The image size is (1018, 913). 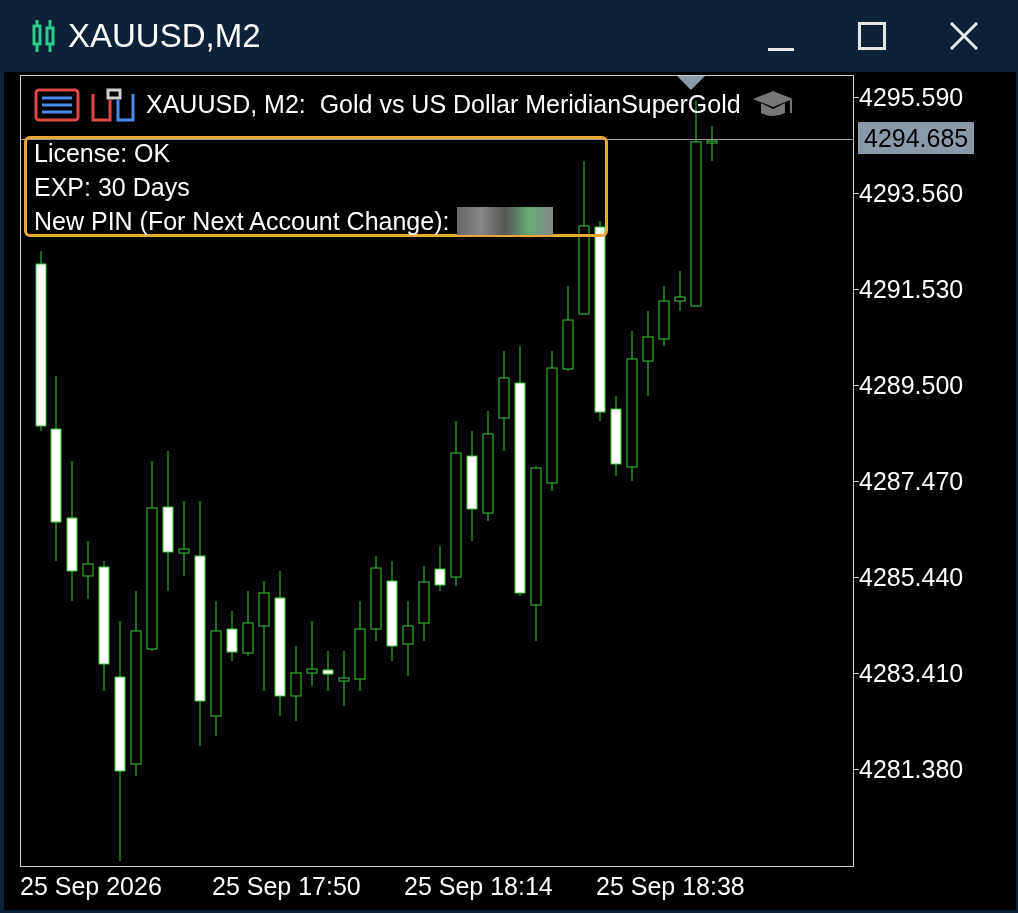 What do you see at coordinates (286, 886) in the screenshot?
I see `time-label: 25 Sep 17:50` at bounding box center [286, 886].